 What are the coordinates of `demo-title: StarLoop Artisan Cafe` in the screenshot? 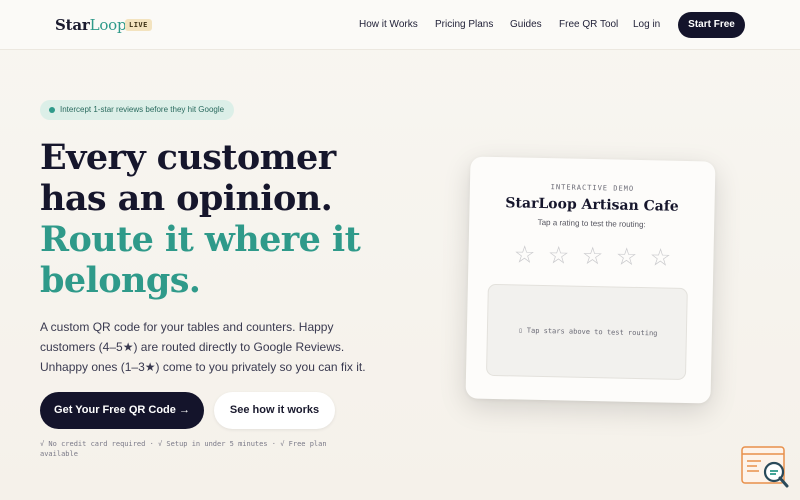 It's located at (592, 205).